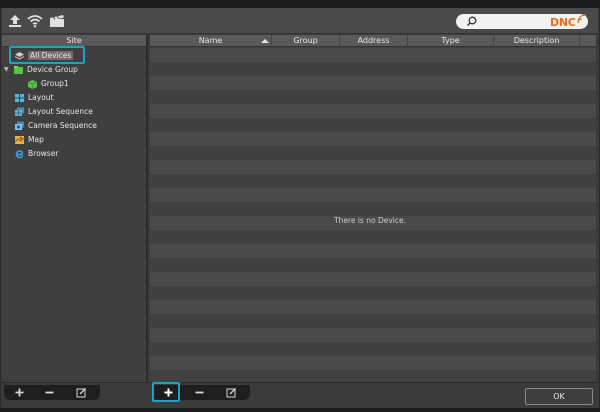 Image resolution: width=600 pixels, height=412 pixels. Describe the element at coordinates (300, 396) in the screenshot. I see `bottom-action-bar` at that location.